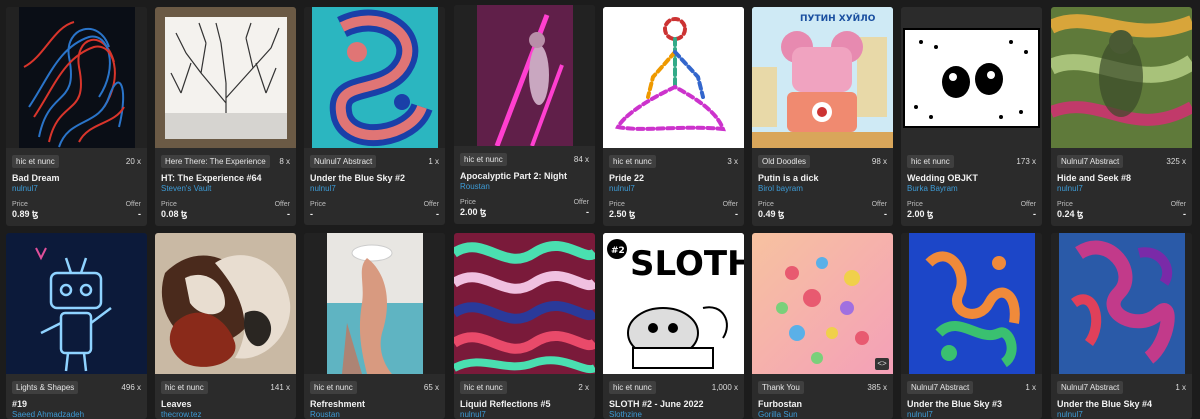 The height and width of the screenshot is (419, 1200). Describe the element at coordinates (673, 402) in the screenshot. I see `artwork-title: SLOTH #2 - June 2022` at that location.